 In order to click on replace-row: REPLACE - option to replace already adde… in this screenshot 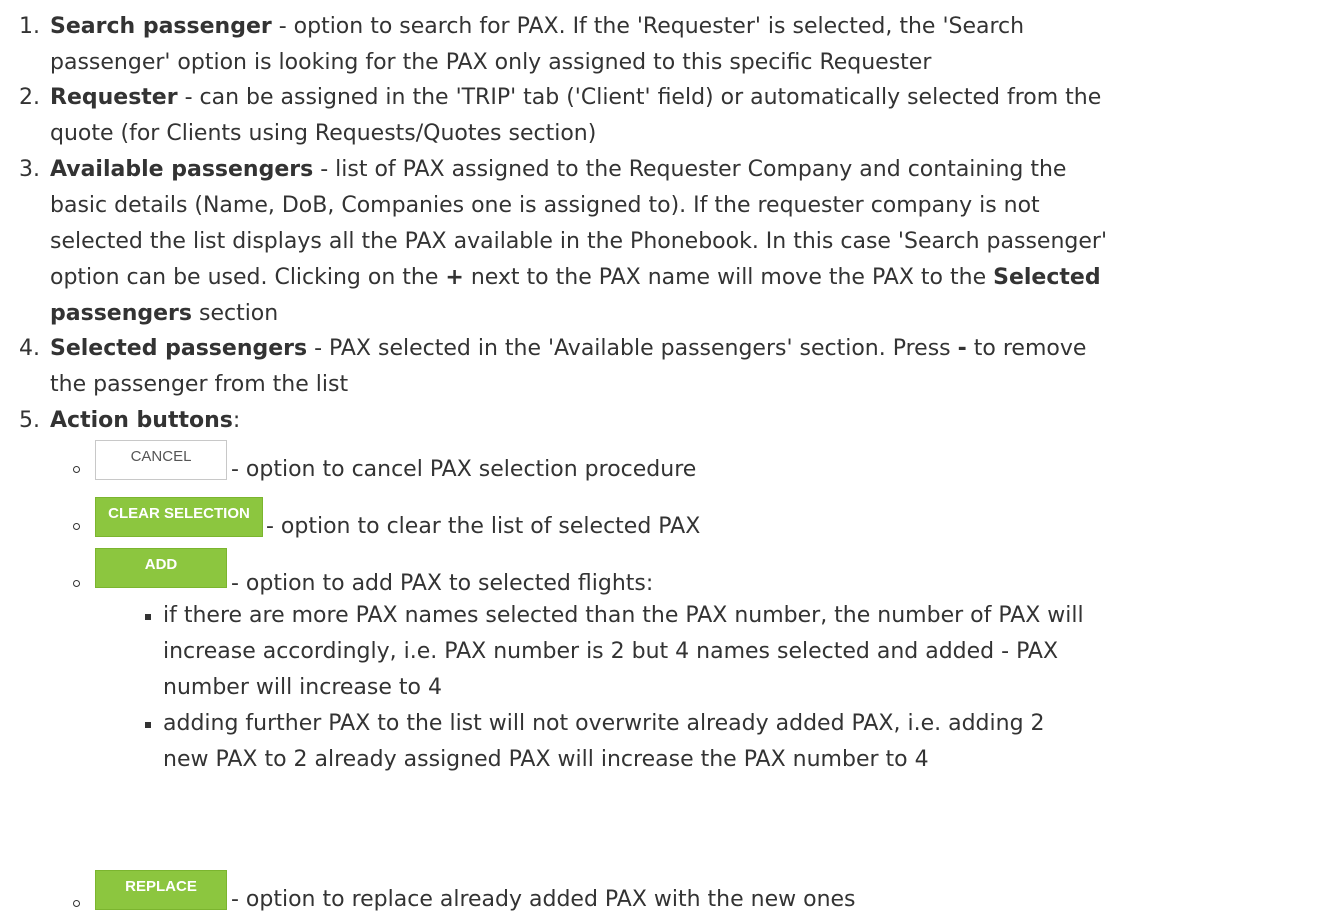, I will do `click(661, 893)`.